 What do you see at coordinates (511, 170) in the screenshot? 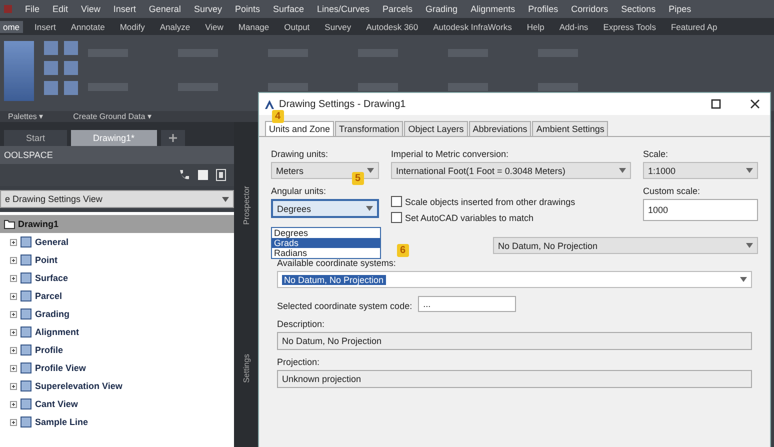
I see `conversion-dropdown: International Foot(1 Foot = 0.3048 Meters)` at bounding box center [511, 170].